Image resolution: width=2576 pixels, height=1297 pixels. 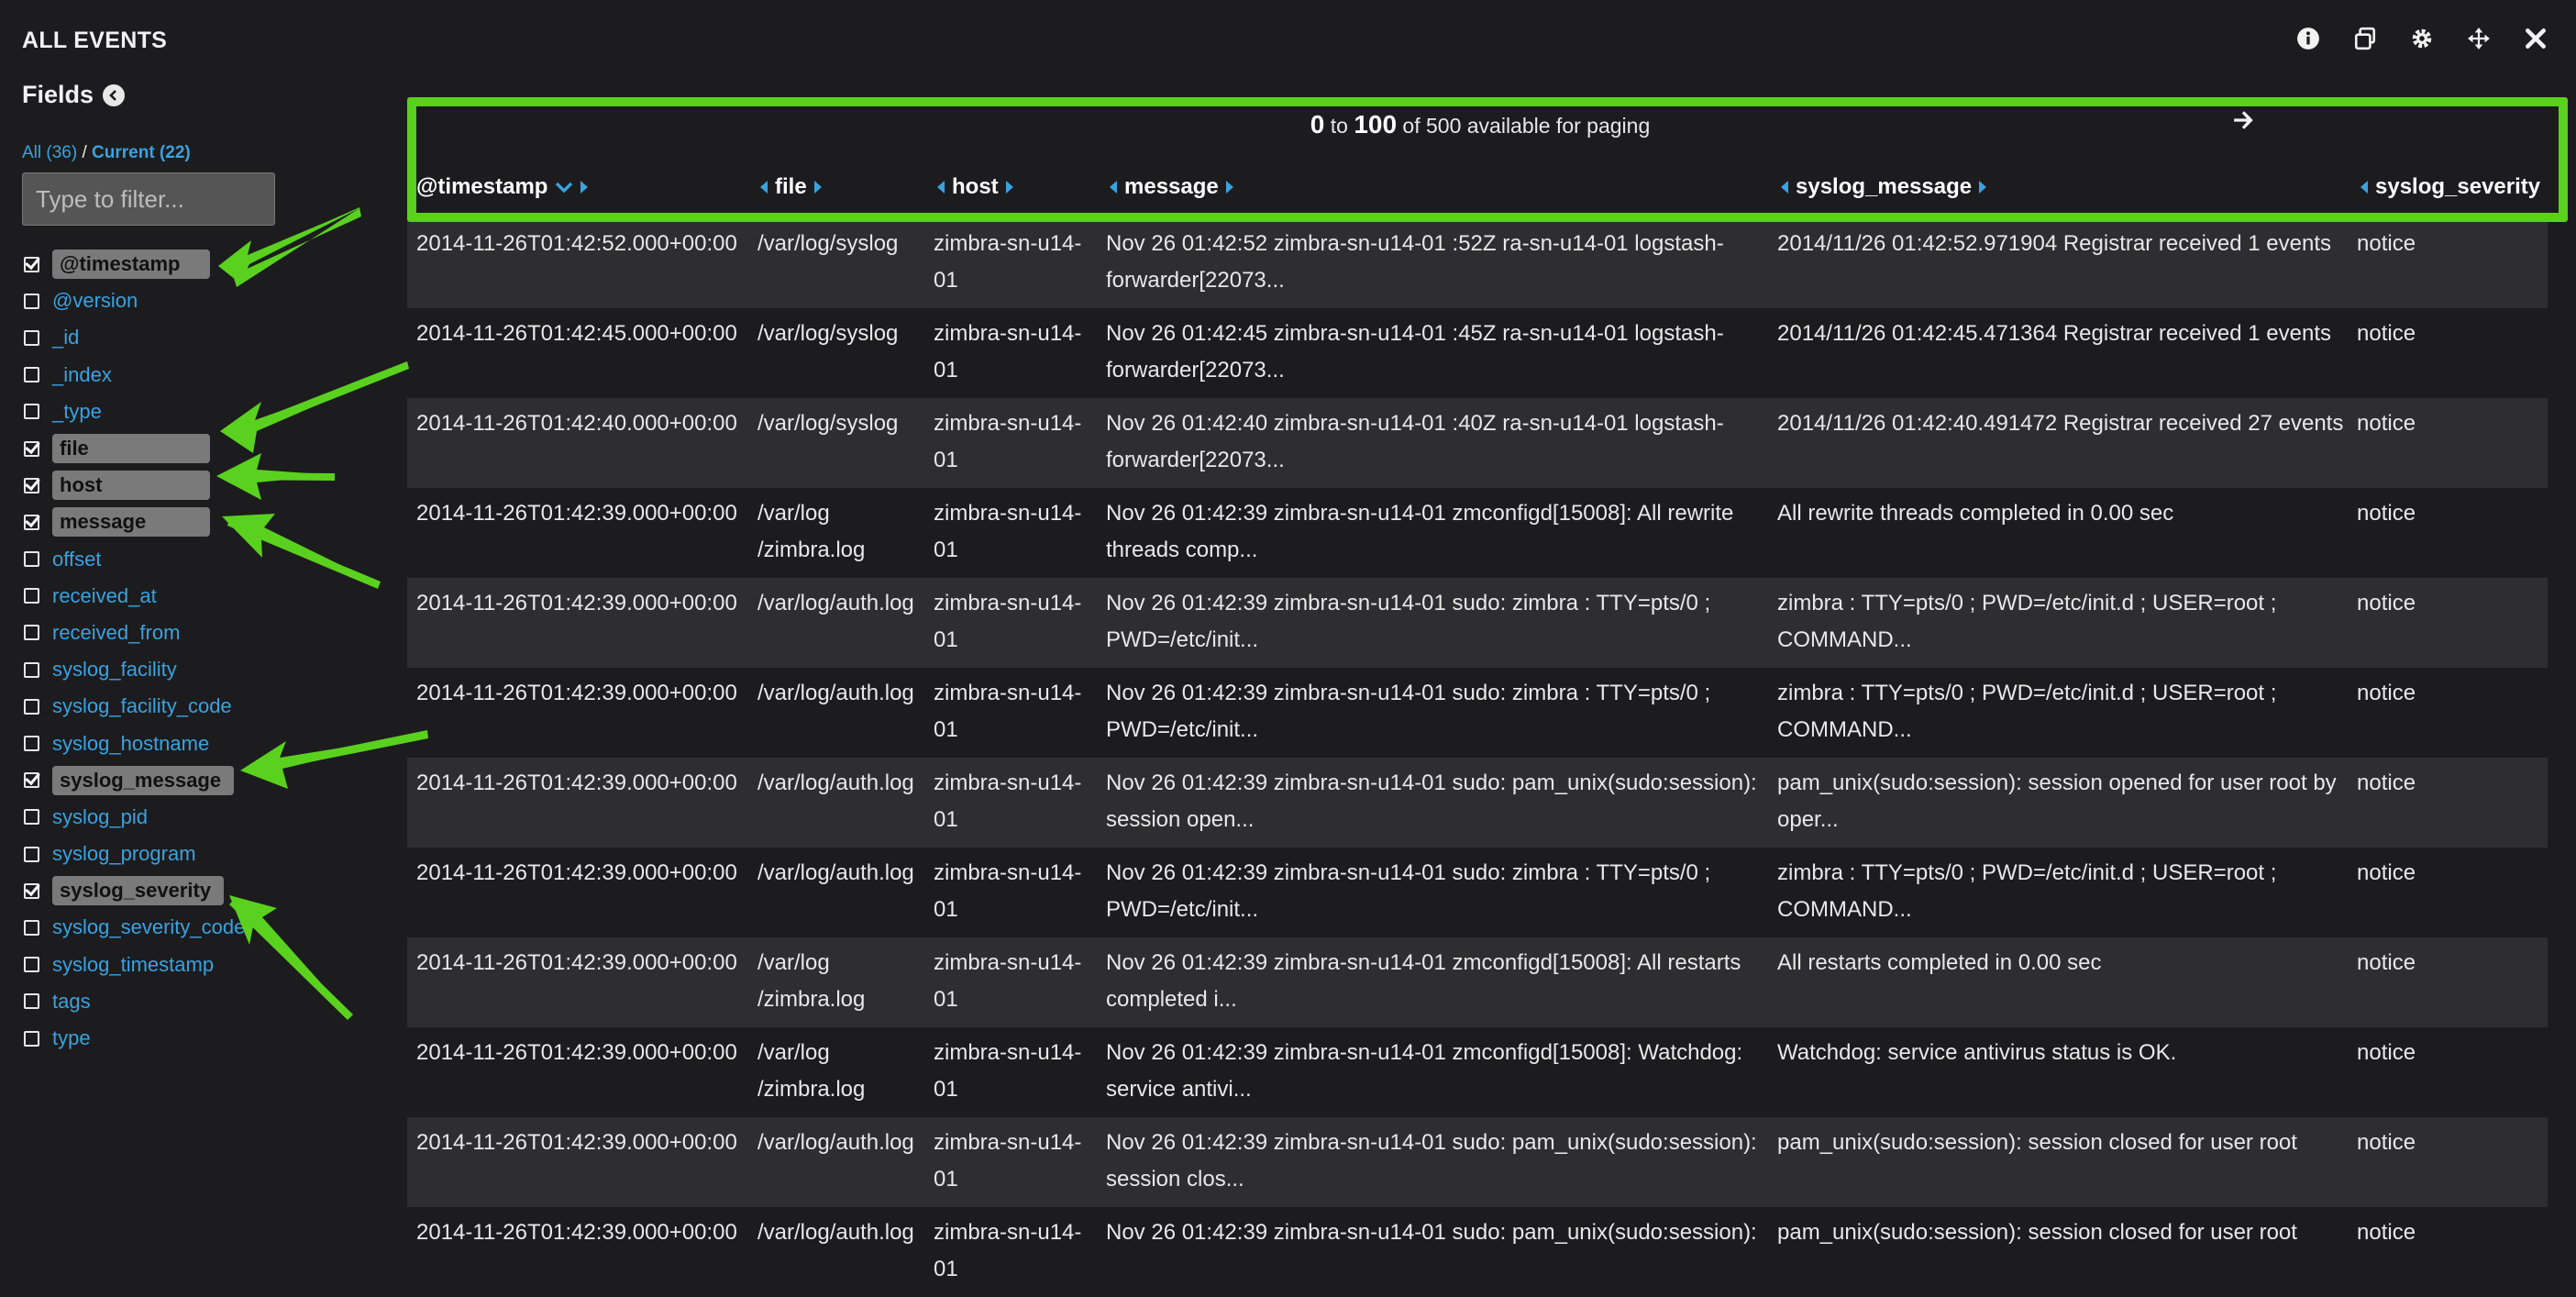 What do you see at coordinates (114, 94) in the screenshot?
I see `collapse-left-icon` at bounding box center [114, 94].